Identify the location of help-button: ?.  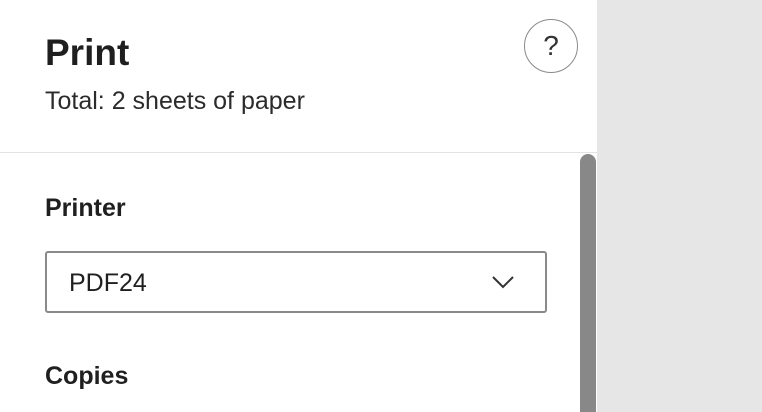
(551, 46).